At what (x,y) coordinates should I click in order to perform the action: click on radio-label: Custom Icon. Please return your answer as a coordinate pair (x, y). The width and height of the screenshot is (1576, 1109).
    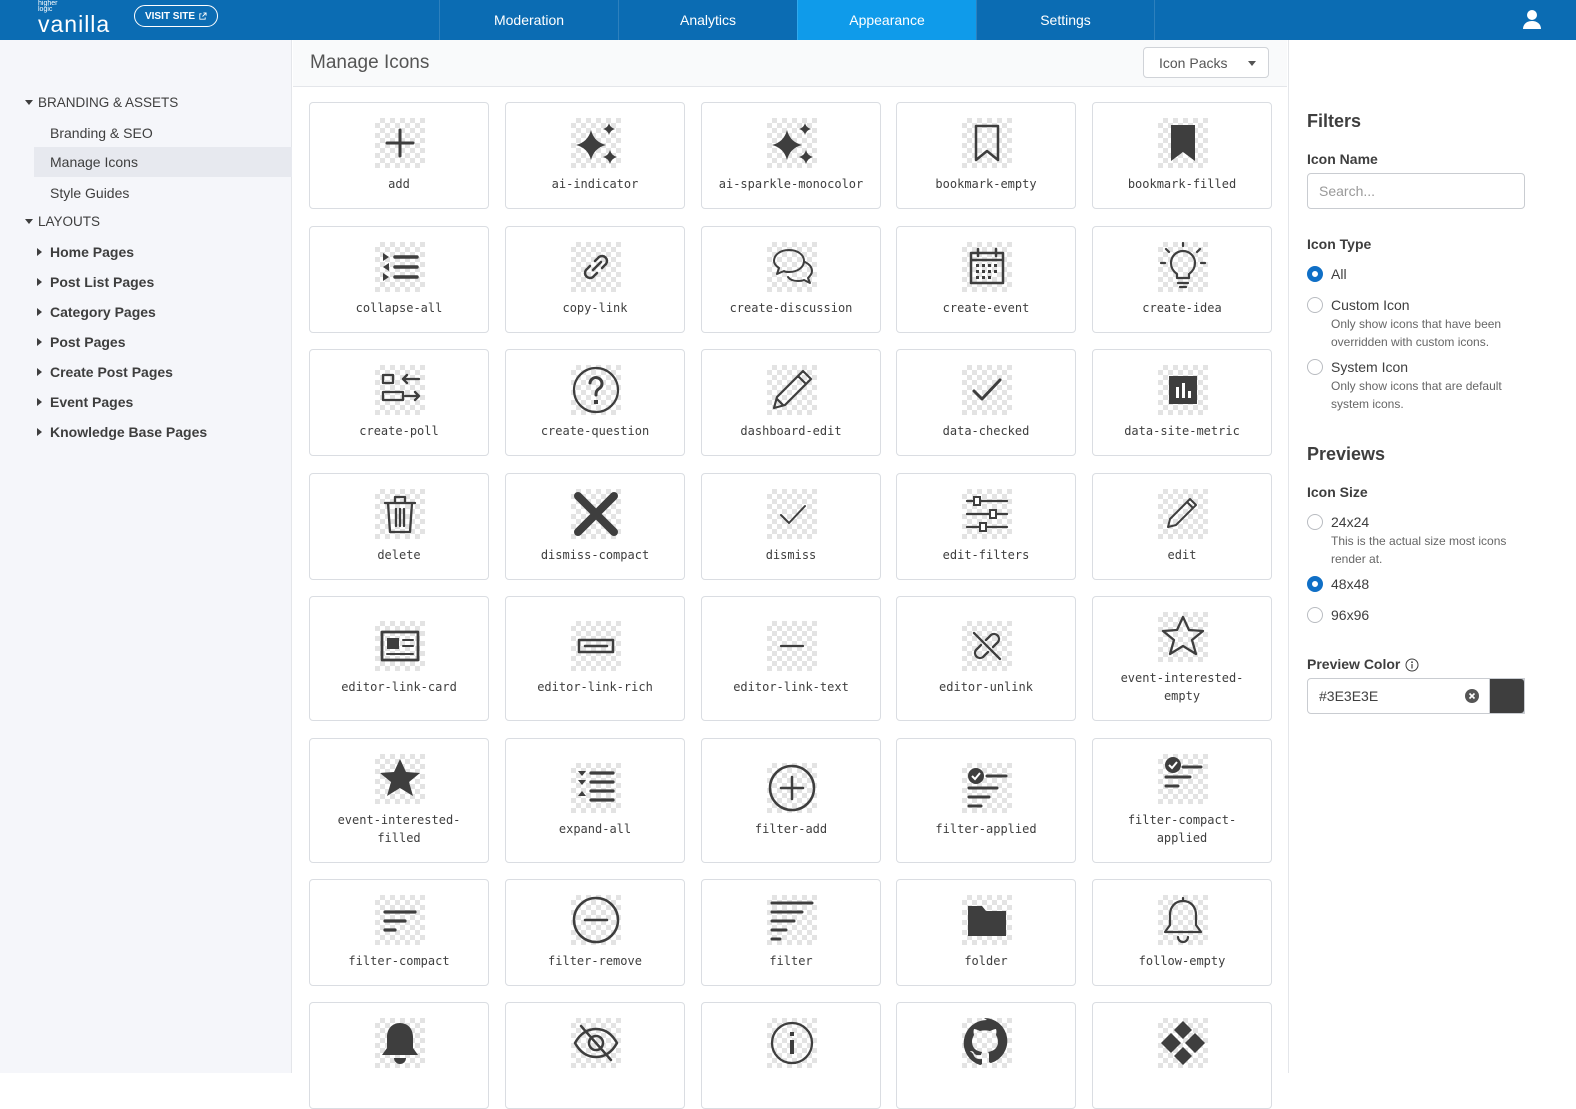
    Looking at the image, I should click on (1370, 305).